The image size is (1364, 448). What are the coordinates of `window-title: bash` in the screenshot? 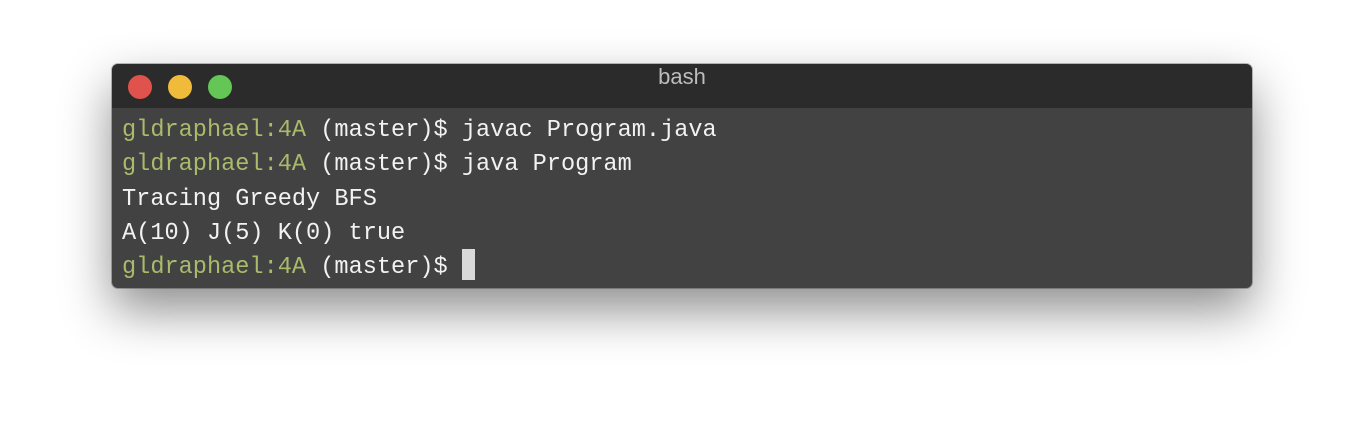 It's located at (682, 76).